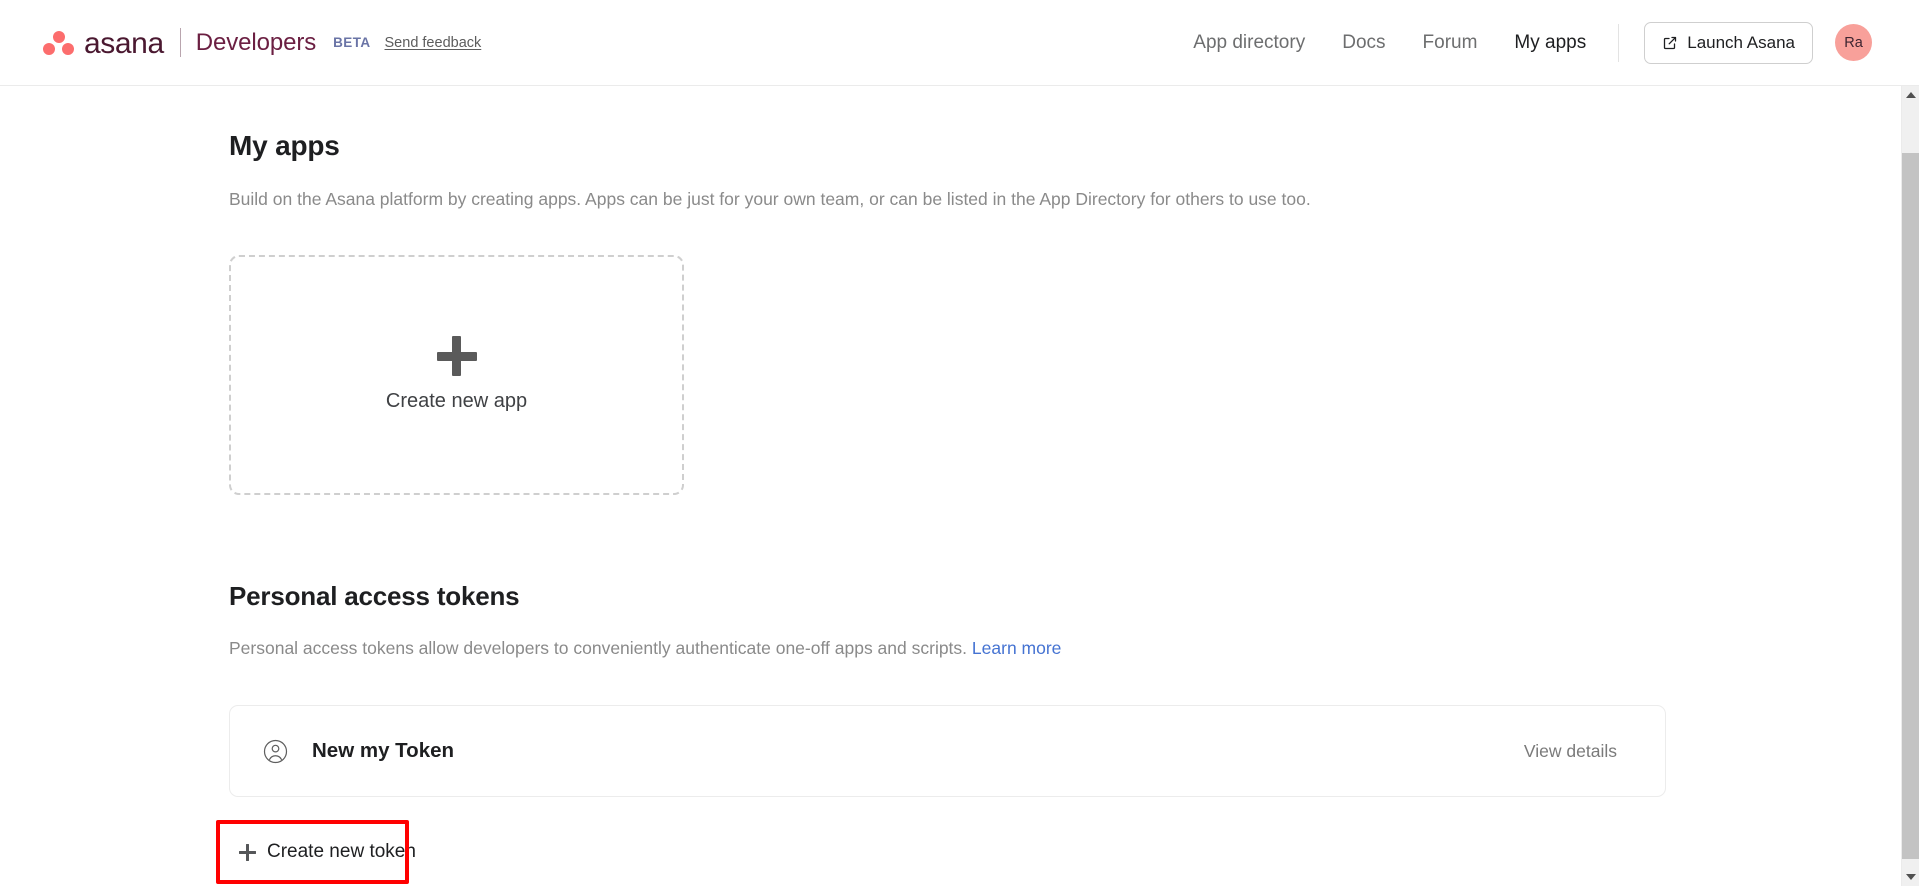  I want to click on chevron-down-icon, so click(1911, 877).